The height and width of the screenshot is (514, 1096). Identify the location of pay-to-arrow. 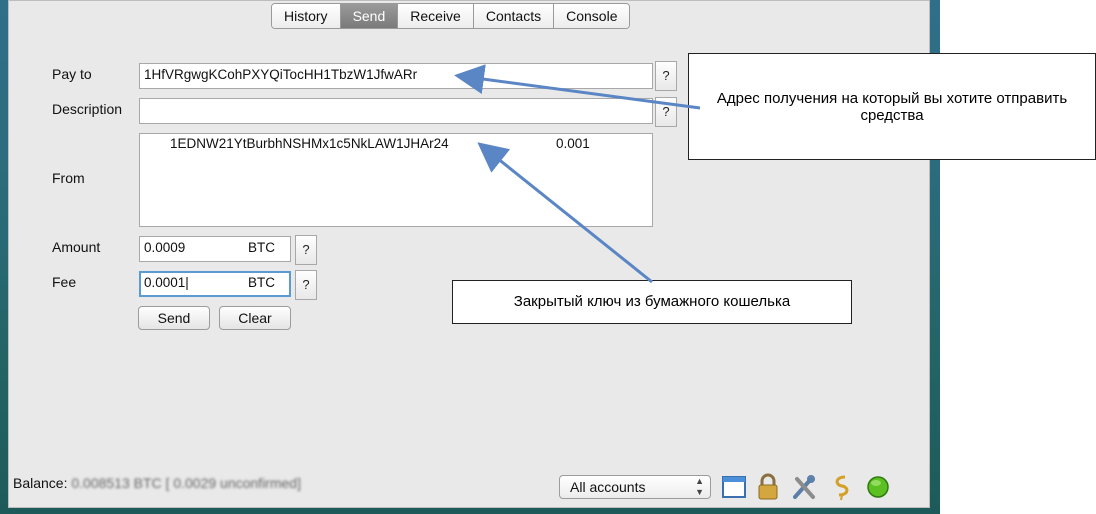
(577, 87).